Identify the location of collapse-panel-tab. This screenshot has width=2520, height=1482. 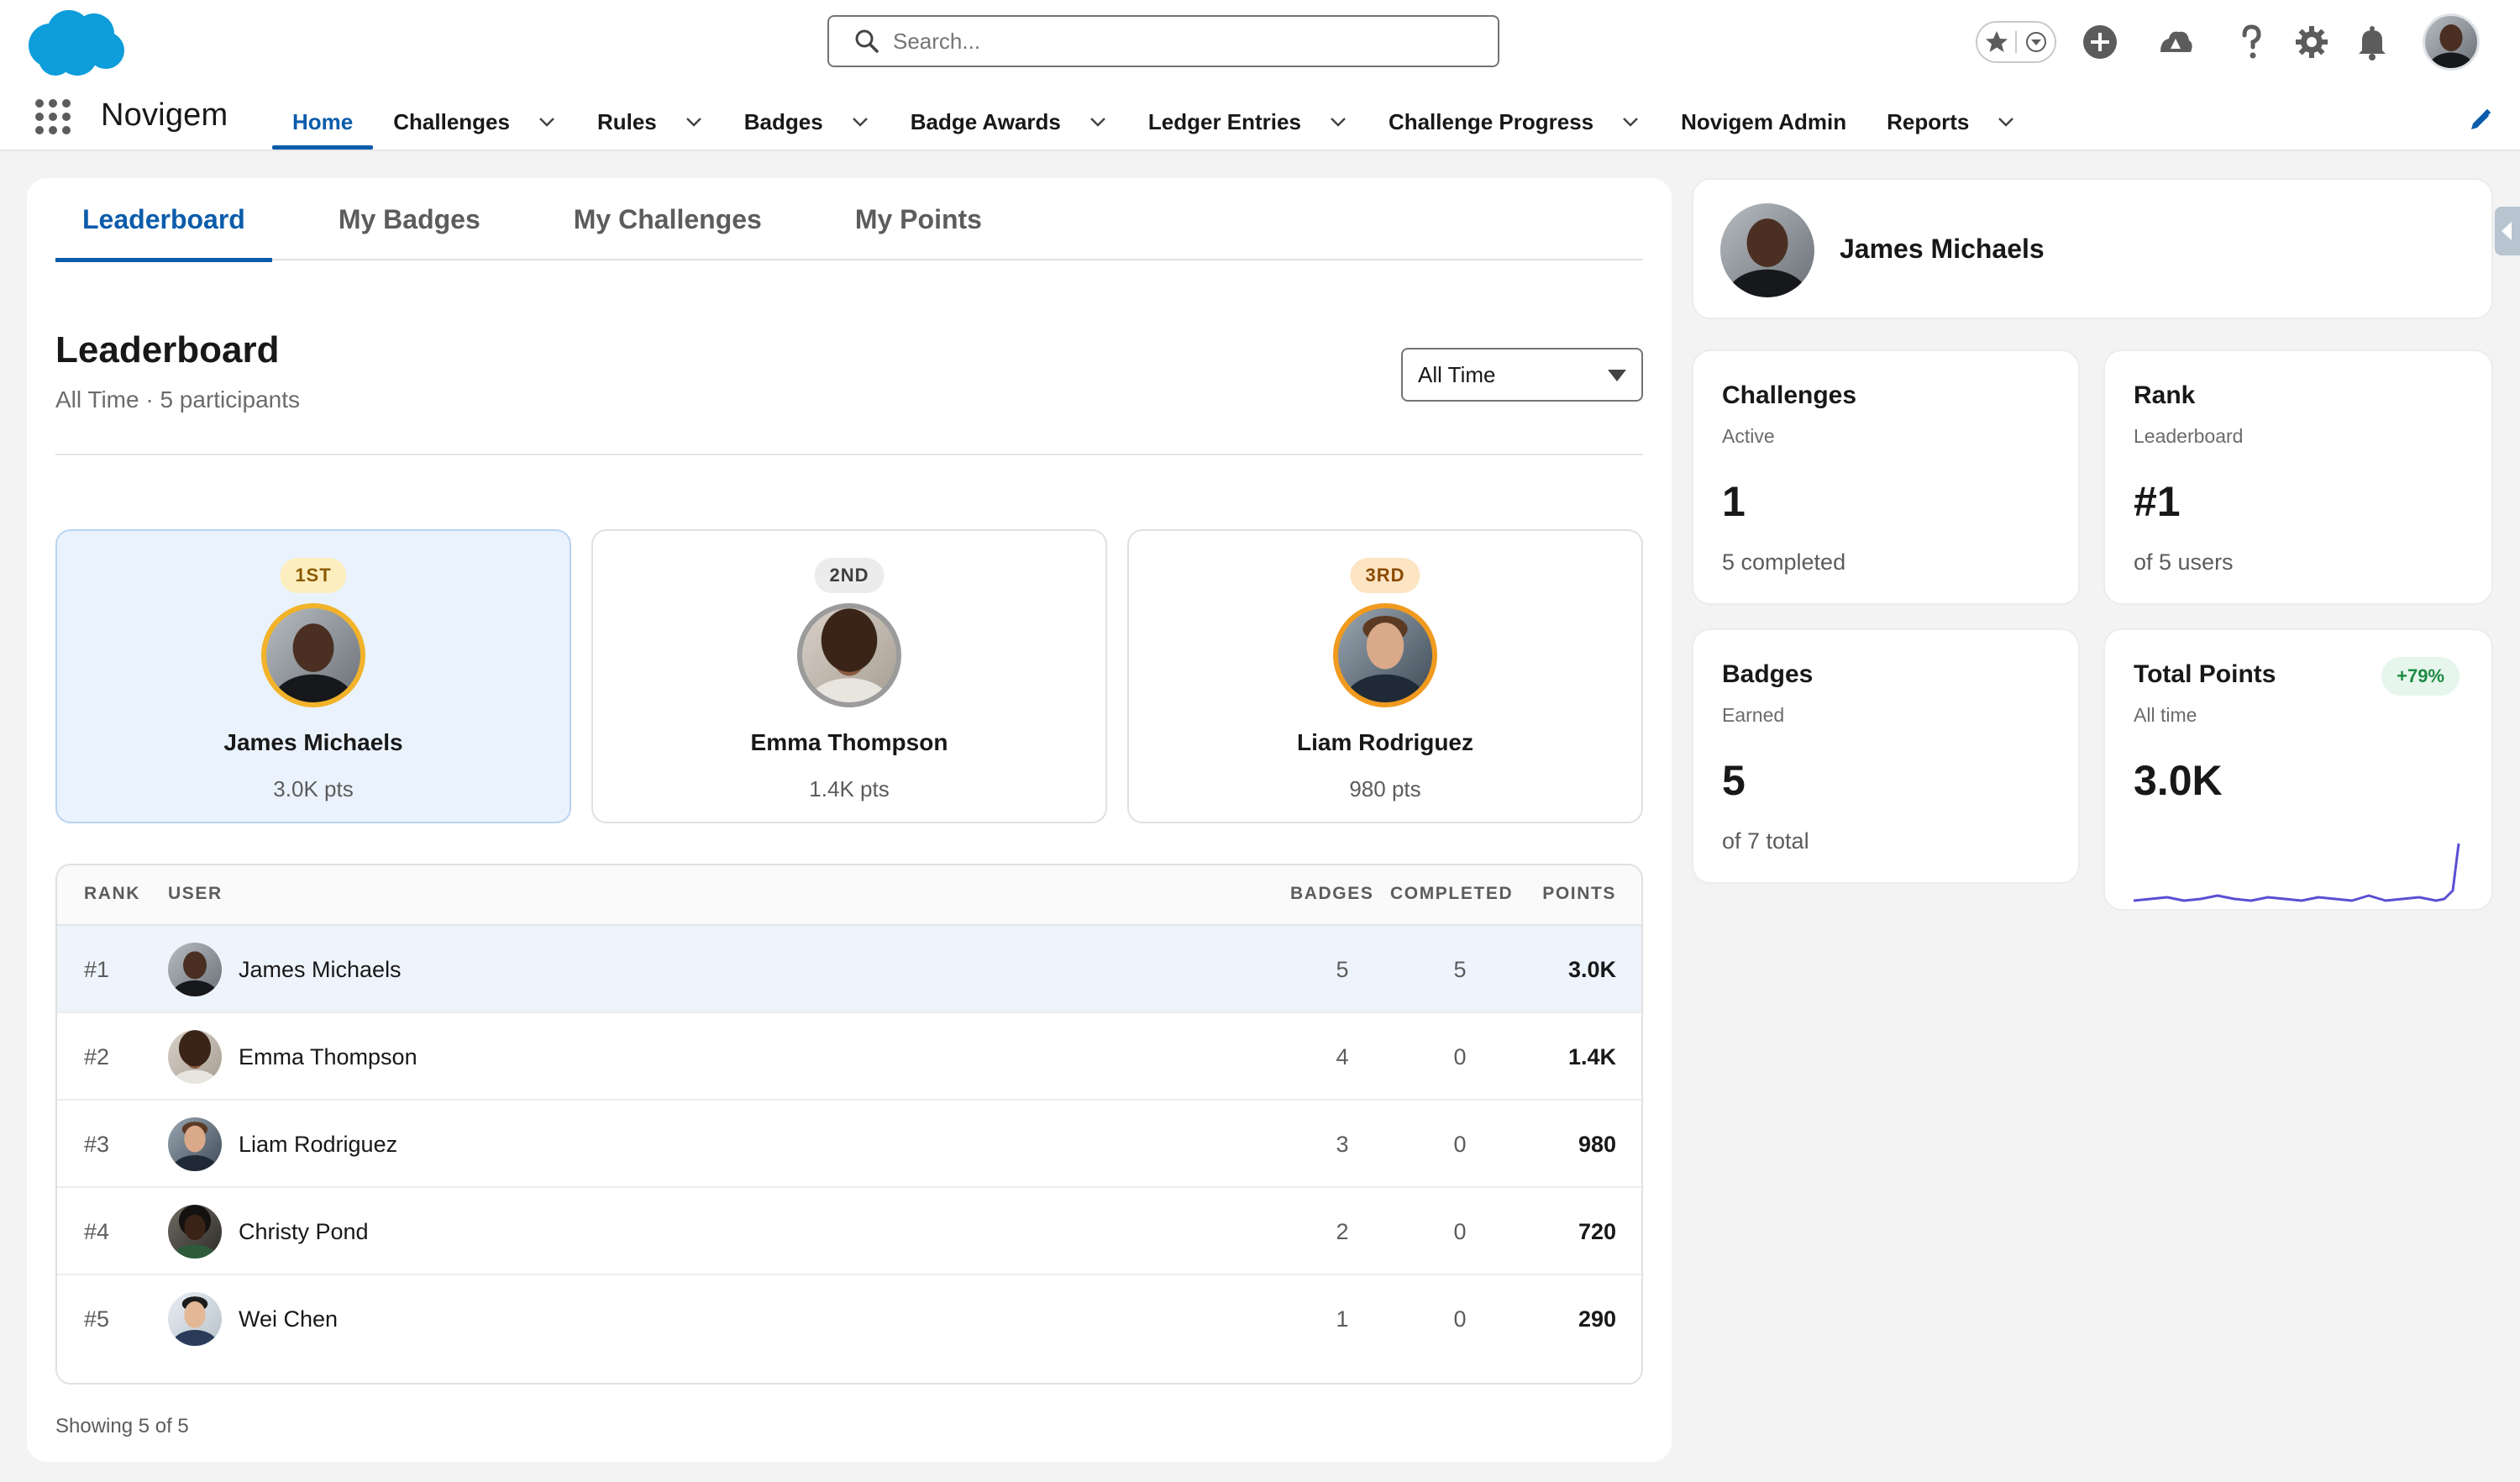
(2507, 231).